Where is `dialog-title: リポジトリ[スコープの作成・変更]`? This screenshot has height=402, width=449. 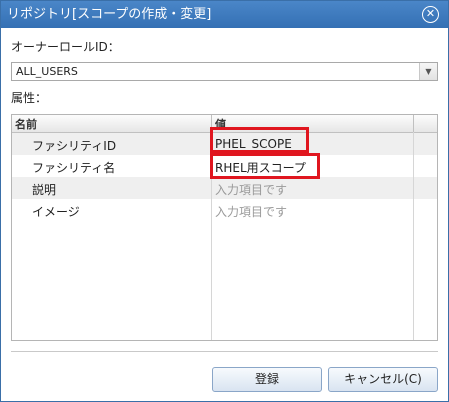
dialog-title: リポジトリ[スコープの作成・変更] is located at coordinates (109, 14).